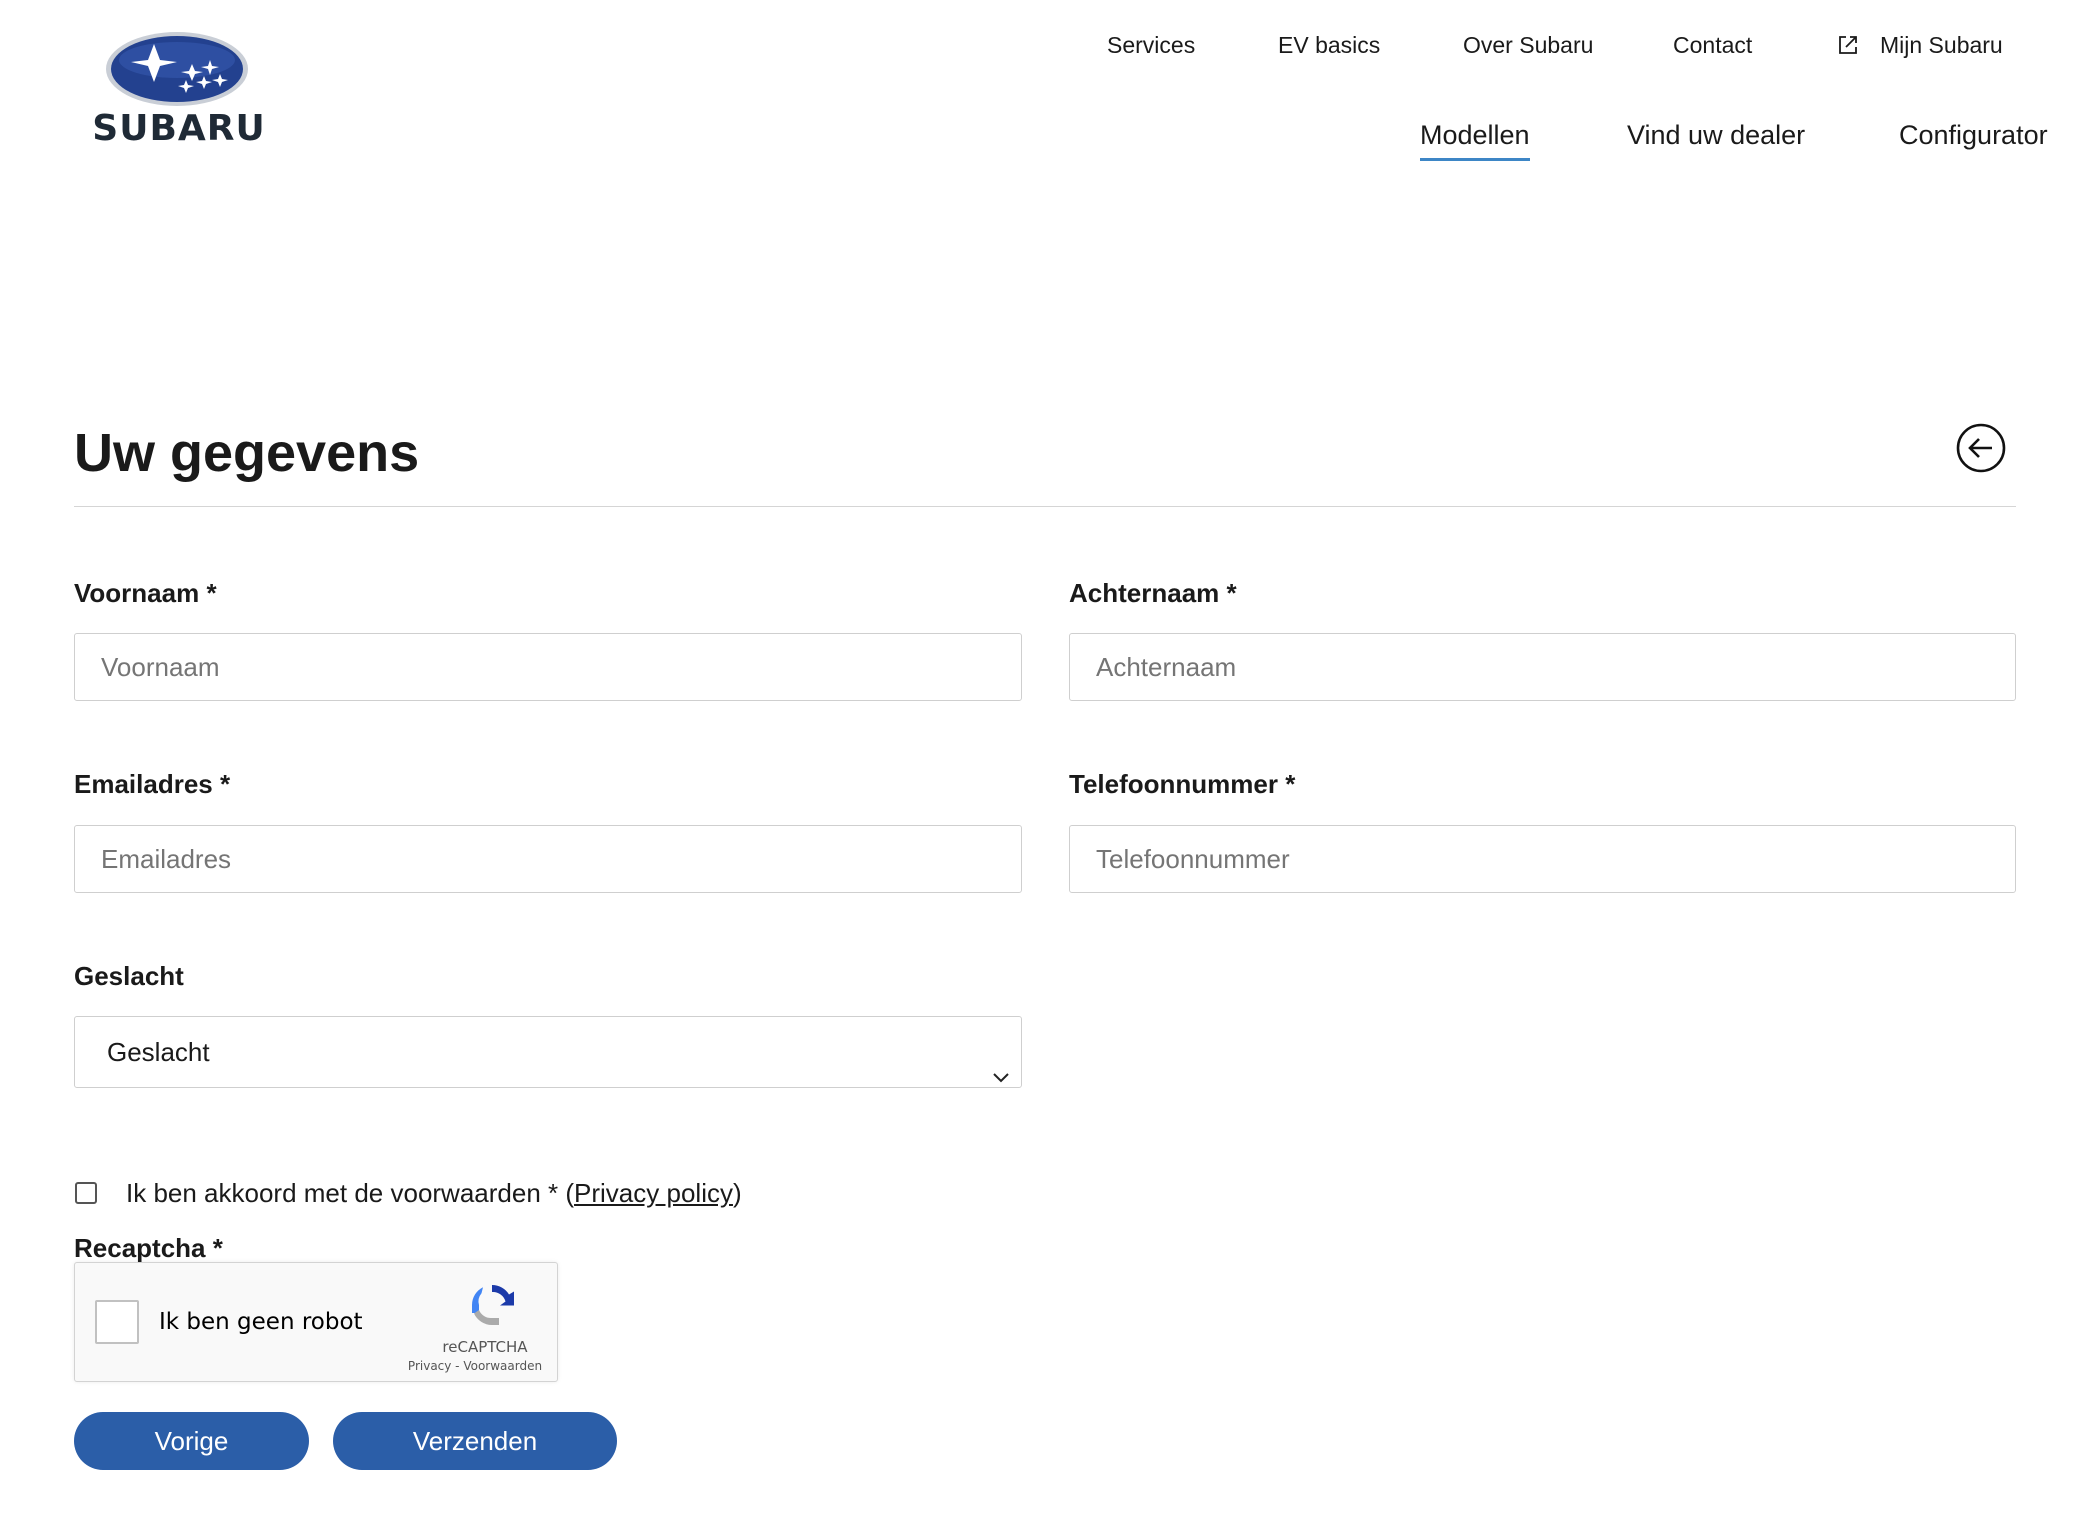  Describe the element at coordinates (1329, 45) in the screenshot. I see `top-nav-ev-basics: EV basics` at that location.